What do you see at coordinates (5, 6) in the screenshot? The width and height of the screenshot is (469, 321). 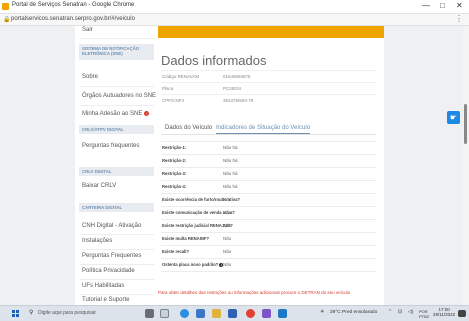 I see `window-favicon-icon` at bounding box center [5, 6].